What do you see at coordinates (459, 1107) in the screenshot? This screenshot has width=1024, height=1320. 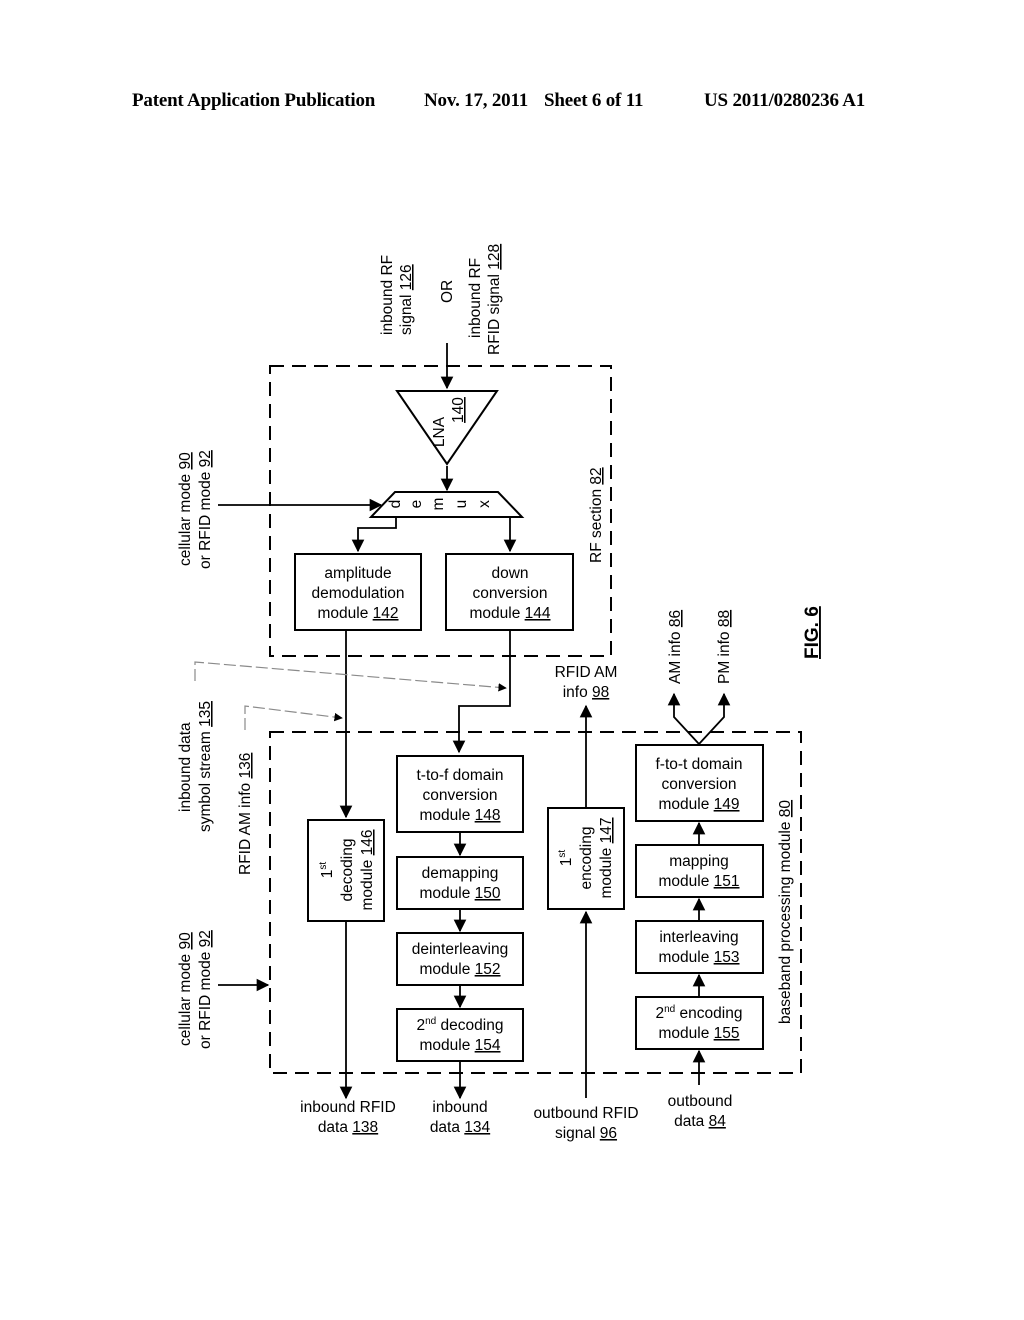 I see `inbound-data-line1: inbound` at bounding box center [459, 1107].